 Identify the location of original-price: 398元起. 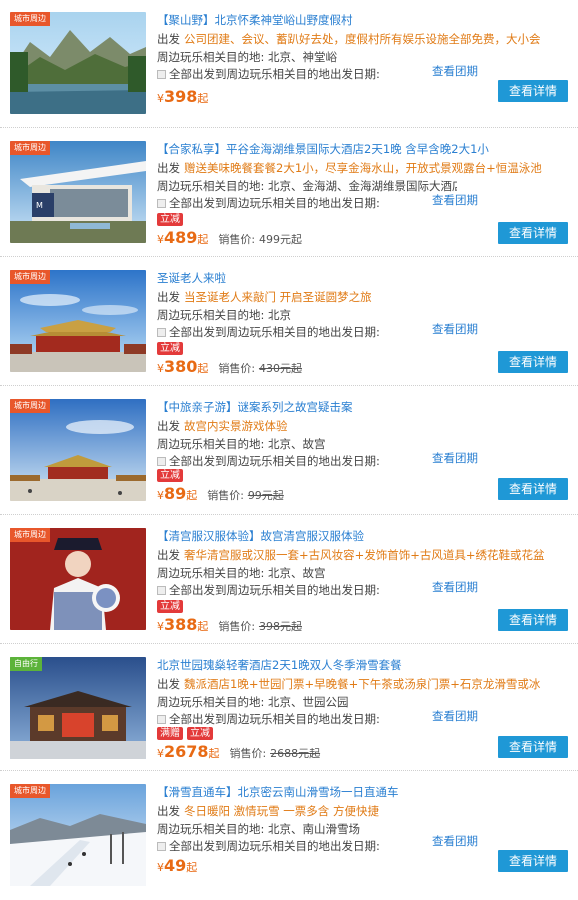
(280, 626).